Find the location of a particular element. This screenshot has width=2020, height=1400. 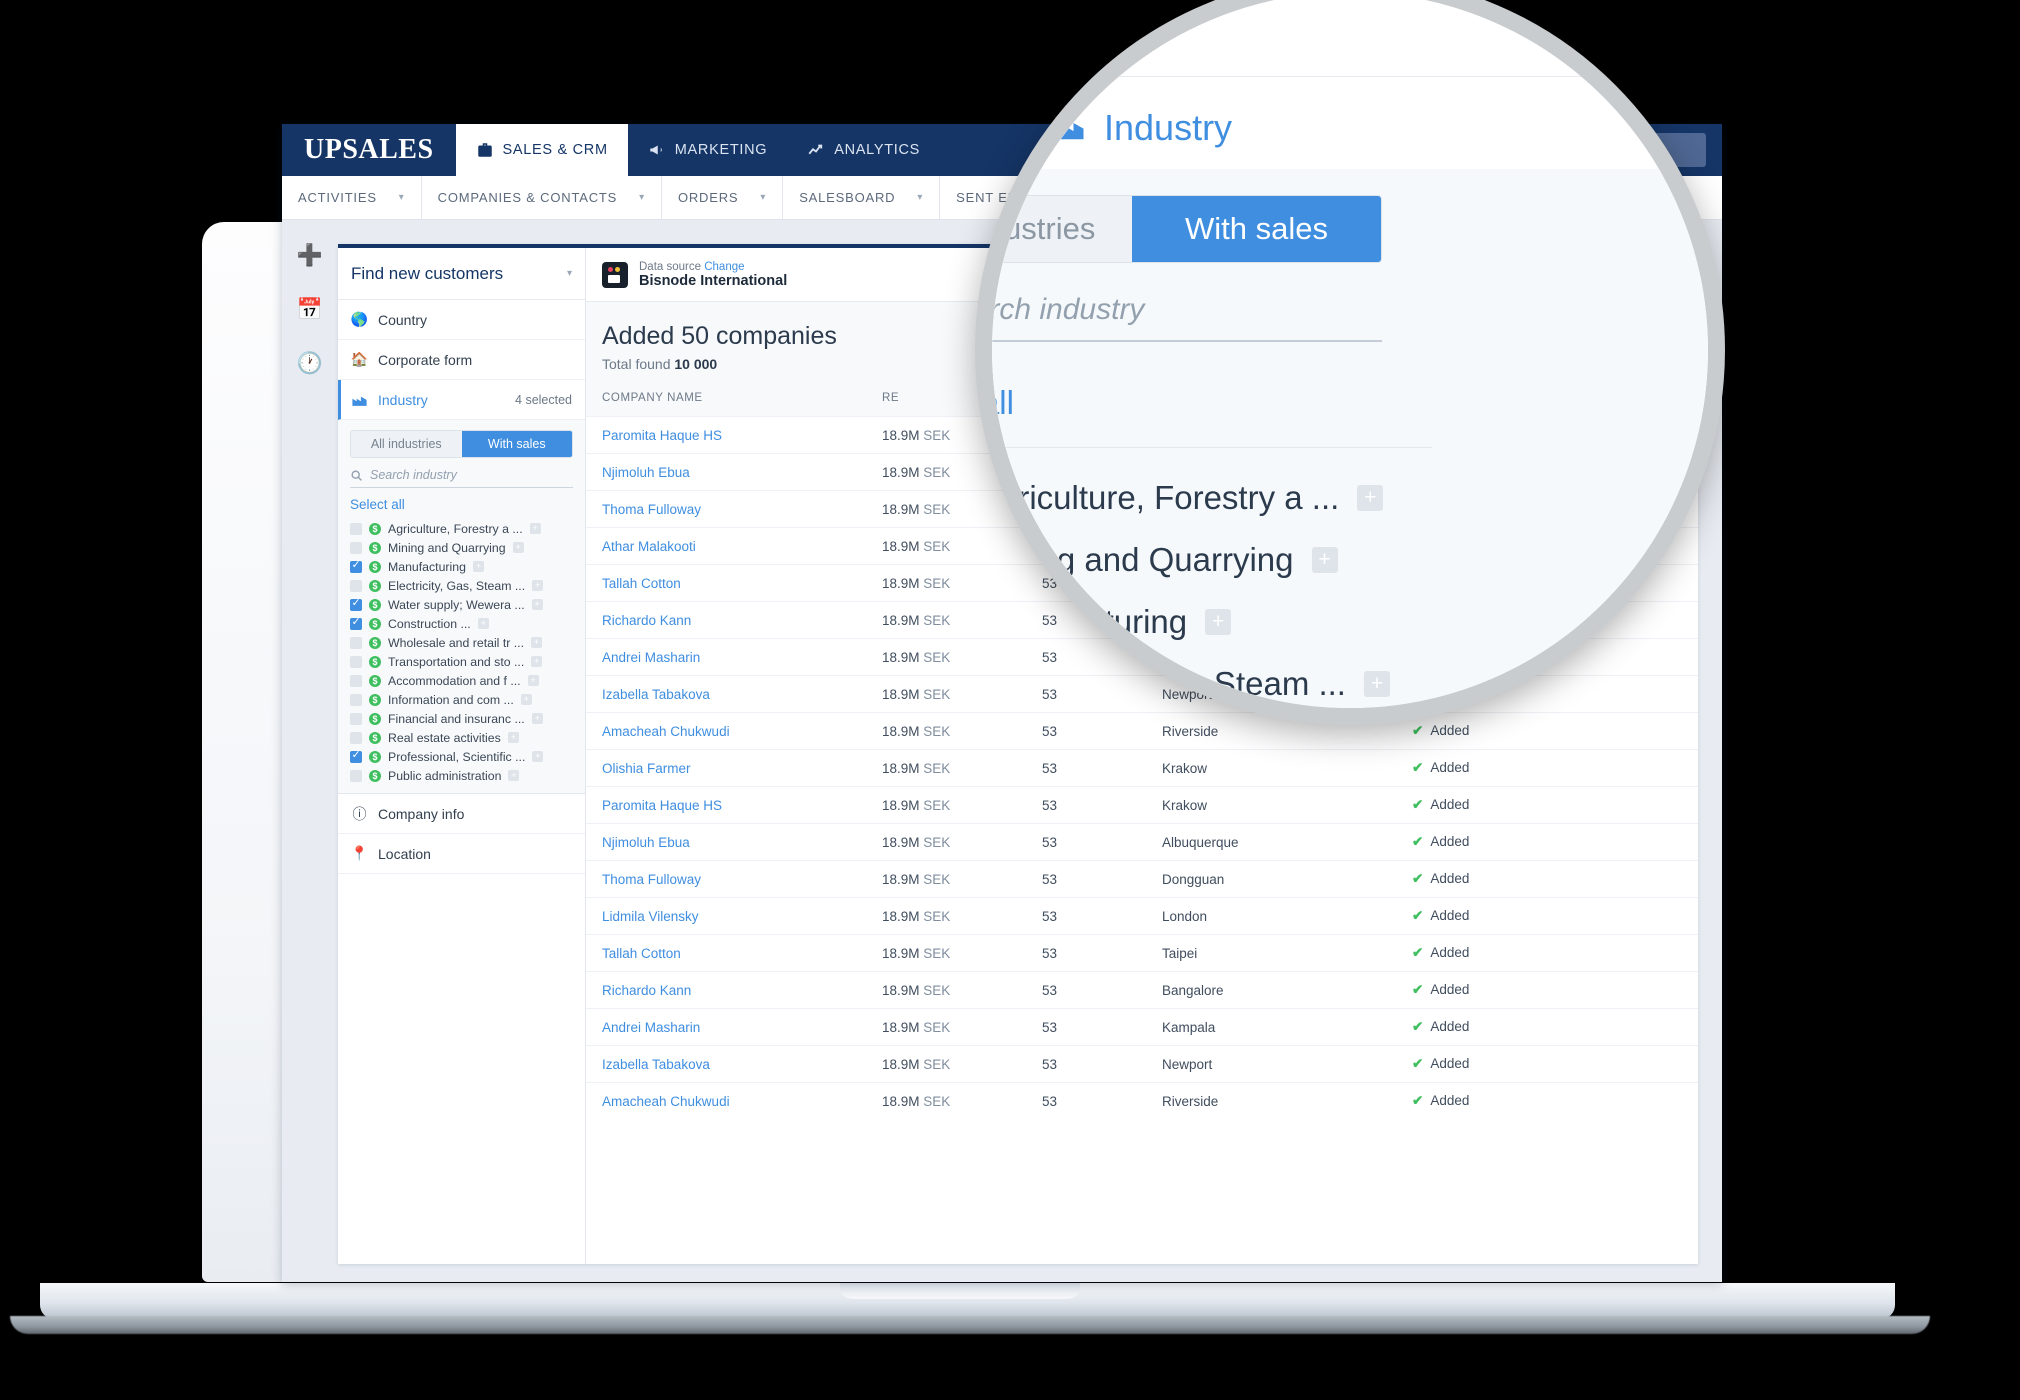

industry-list-item: $ Mining and Quarrying + is located at coordinates (461, 547).